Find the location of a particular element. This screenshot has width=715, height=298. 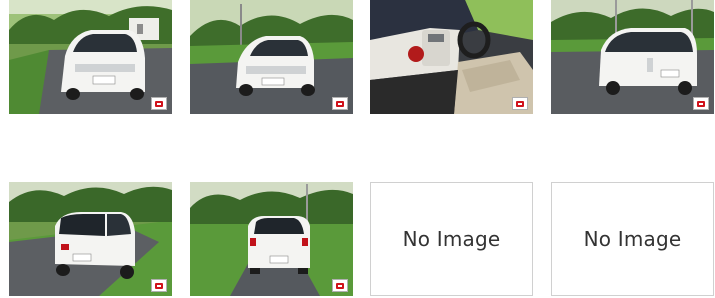

car-photo-front-left is located at coordinates (271, 57).